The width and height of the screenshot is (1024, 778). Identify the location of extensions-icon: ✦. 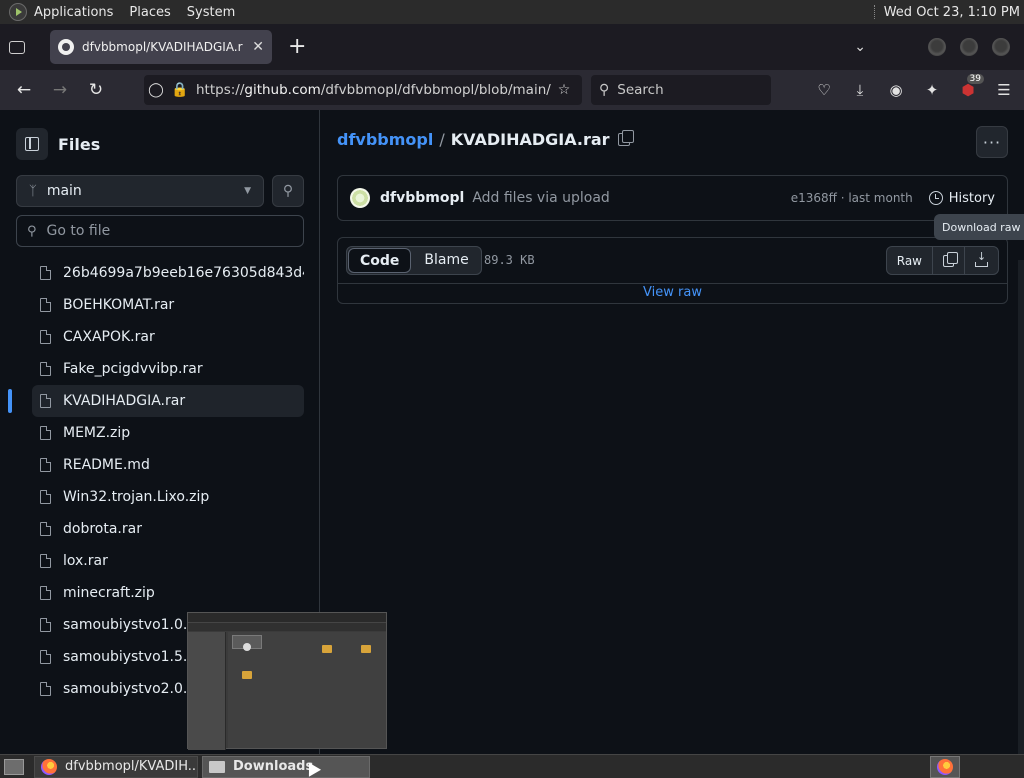
(932, 90).